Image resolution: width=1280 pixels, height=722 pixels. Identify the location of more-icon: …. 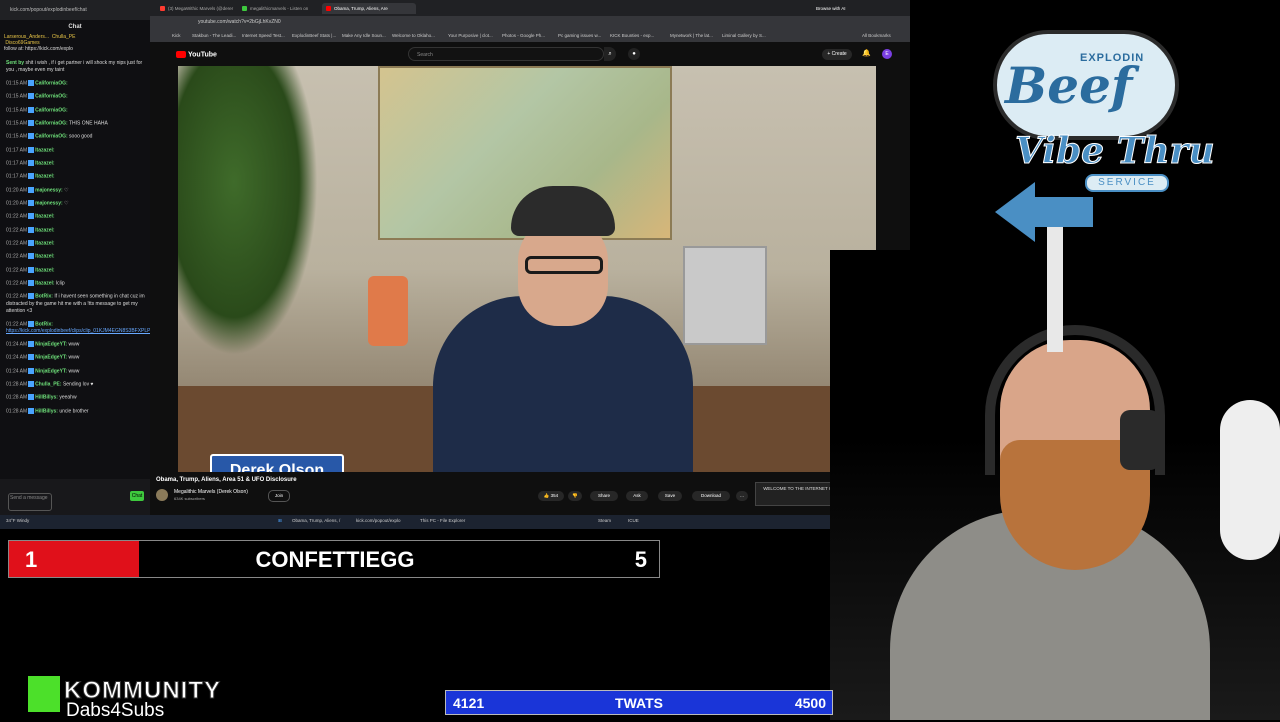
(742, 496).